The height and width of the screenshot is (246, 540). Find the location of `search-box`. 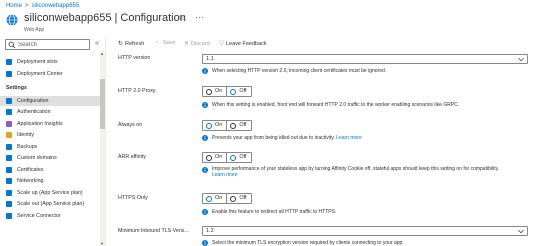

search-box is located at coordinates (47, 44).